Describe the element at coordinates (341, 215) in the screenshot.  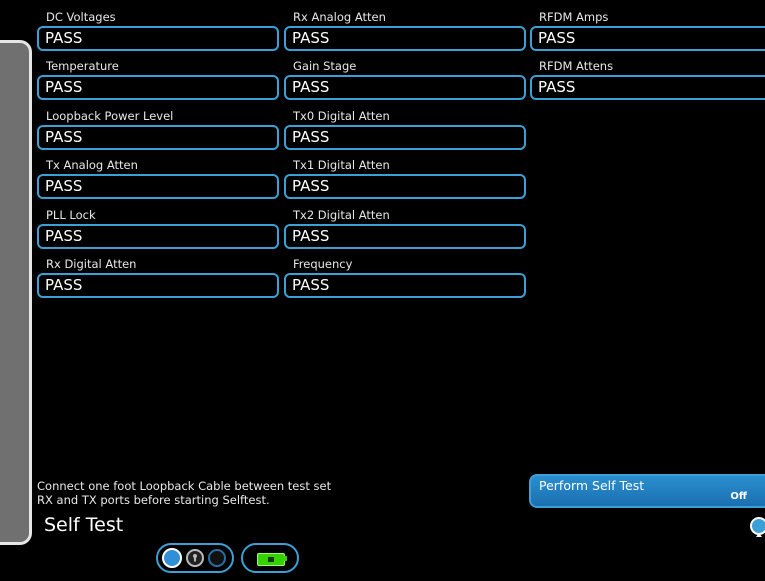
I see `result-label: Tx2 Digital Atten` at that location.